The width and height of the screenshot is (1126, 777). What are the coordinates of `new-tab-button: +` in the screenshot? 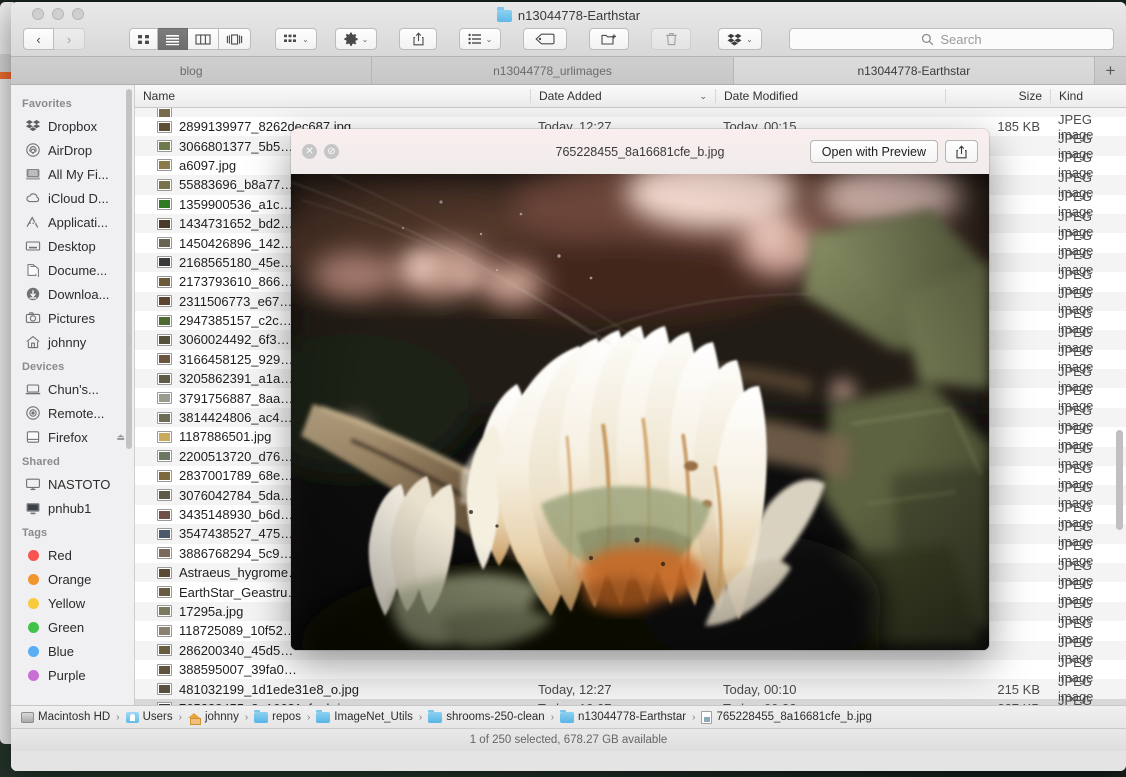 It's located at (1110, 70).